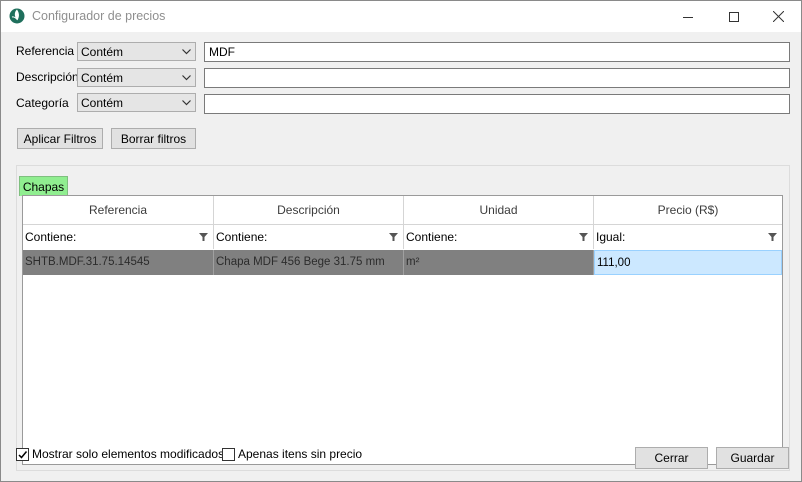  What do you see at coordinates (497, 52) in the screenshot?
I see `filter-input-referencia: MDF` at bounding box center [497, 52].